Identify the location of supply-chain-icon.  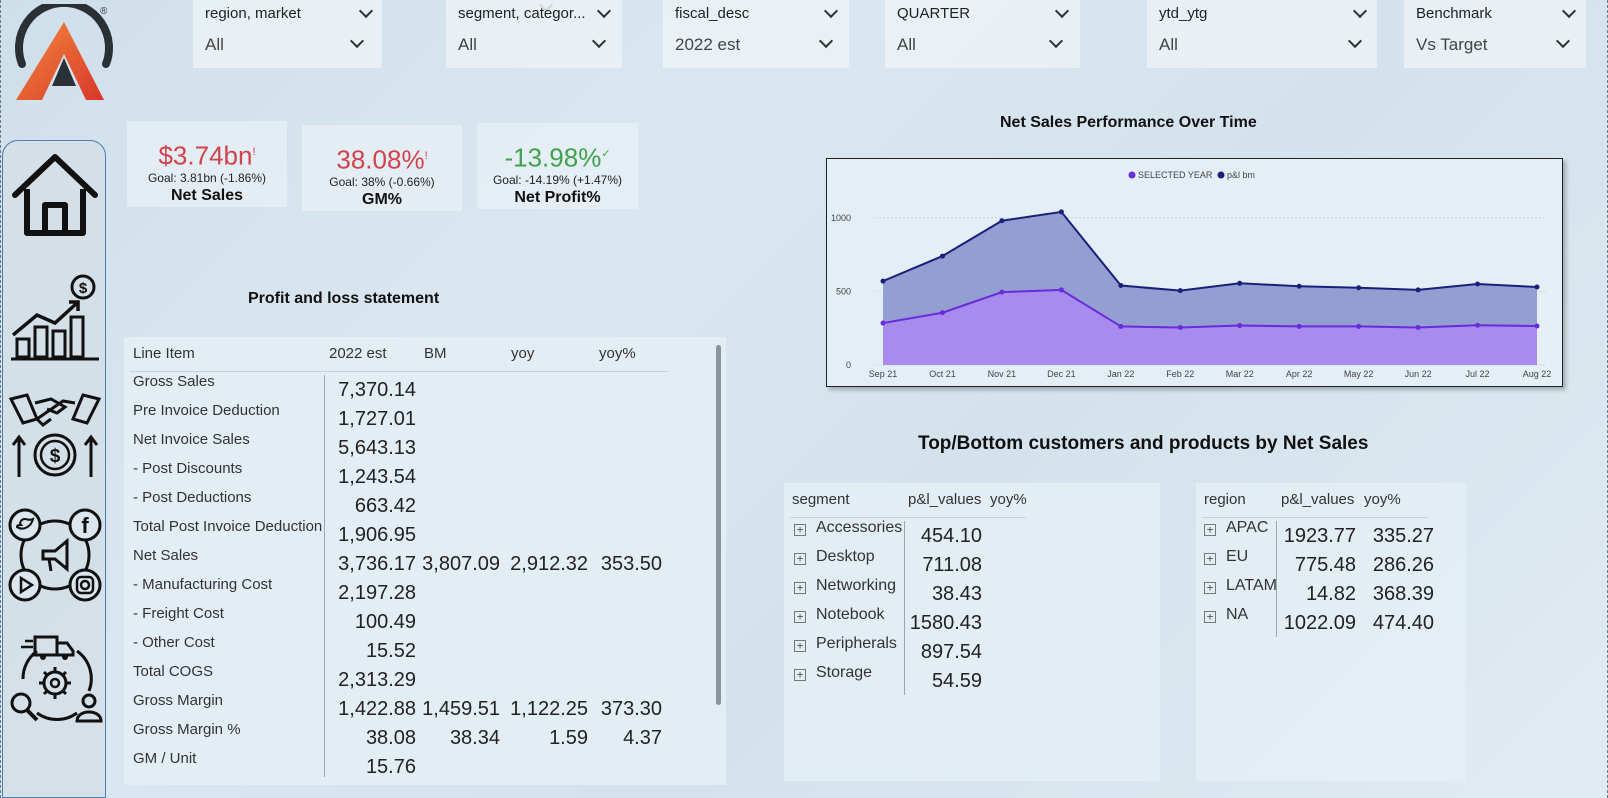
(56, 679).